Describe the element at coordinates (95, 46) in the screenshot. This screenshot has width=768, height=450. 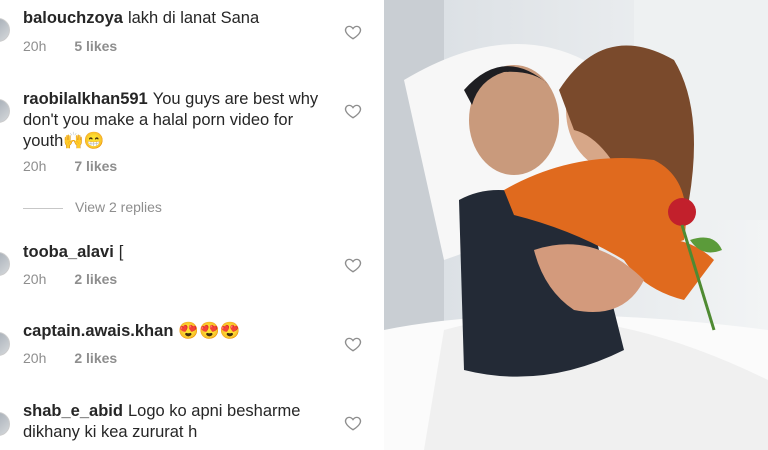
I see `comment-likes: 5 likes` at that location.